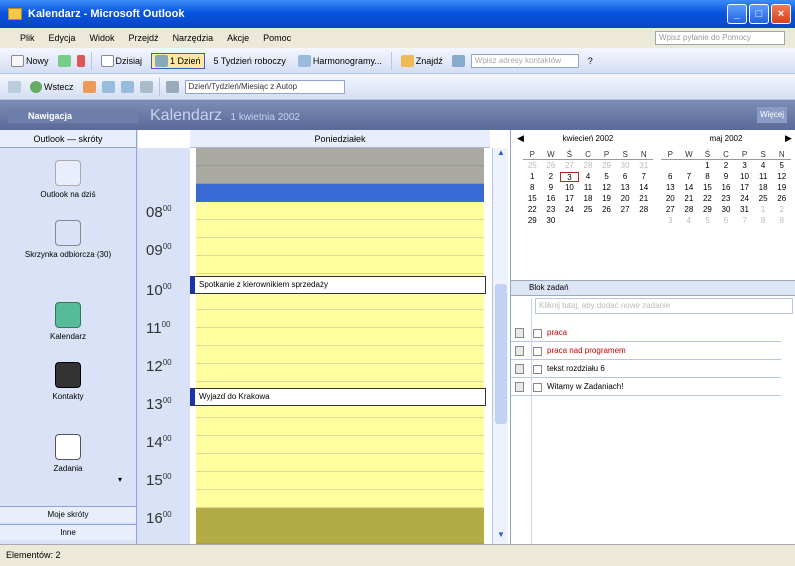 The image size is (795, 566). Describe the element at coordinates (551, 177) in the screenshot. I see `calendar-day: 2` at that location.